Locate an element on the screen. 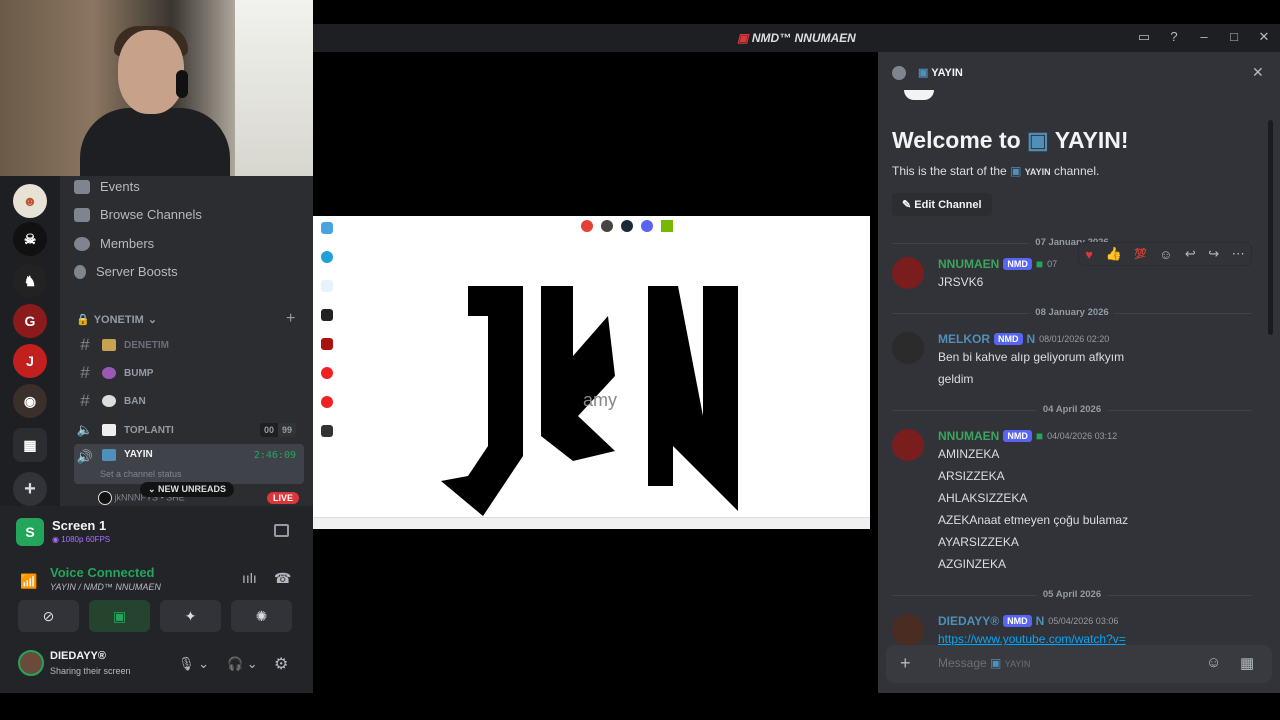  server-icon: ♞ is located at coordinates (30, 281).